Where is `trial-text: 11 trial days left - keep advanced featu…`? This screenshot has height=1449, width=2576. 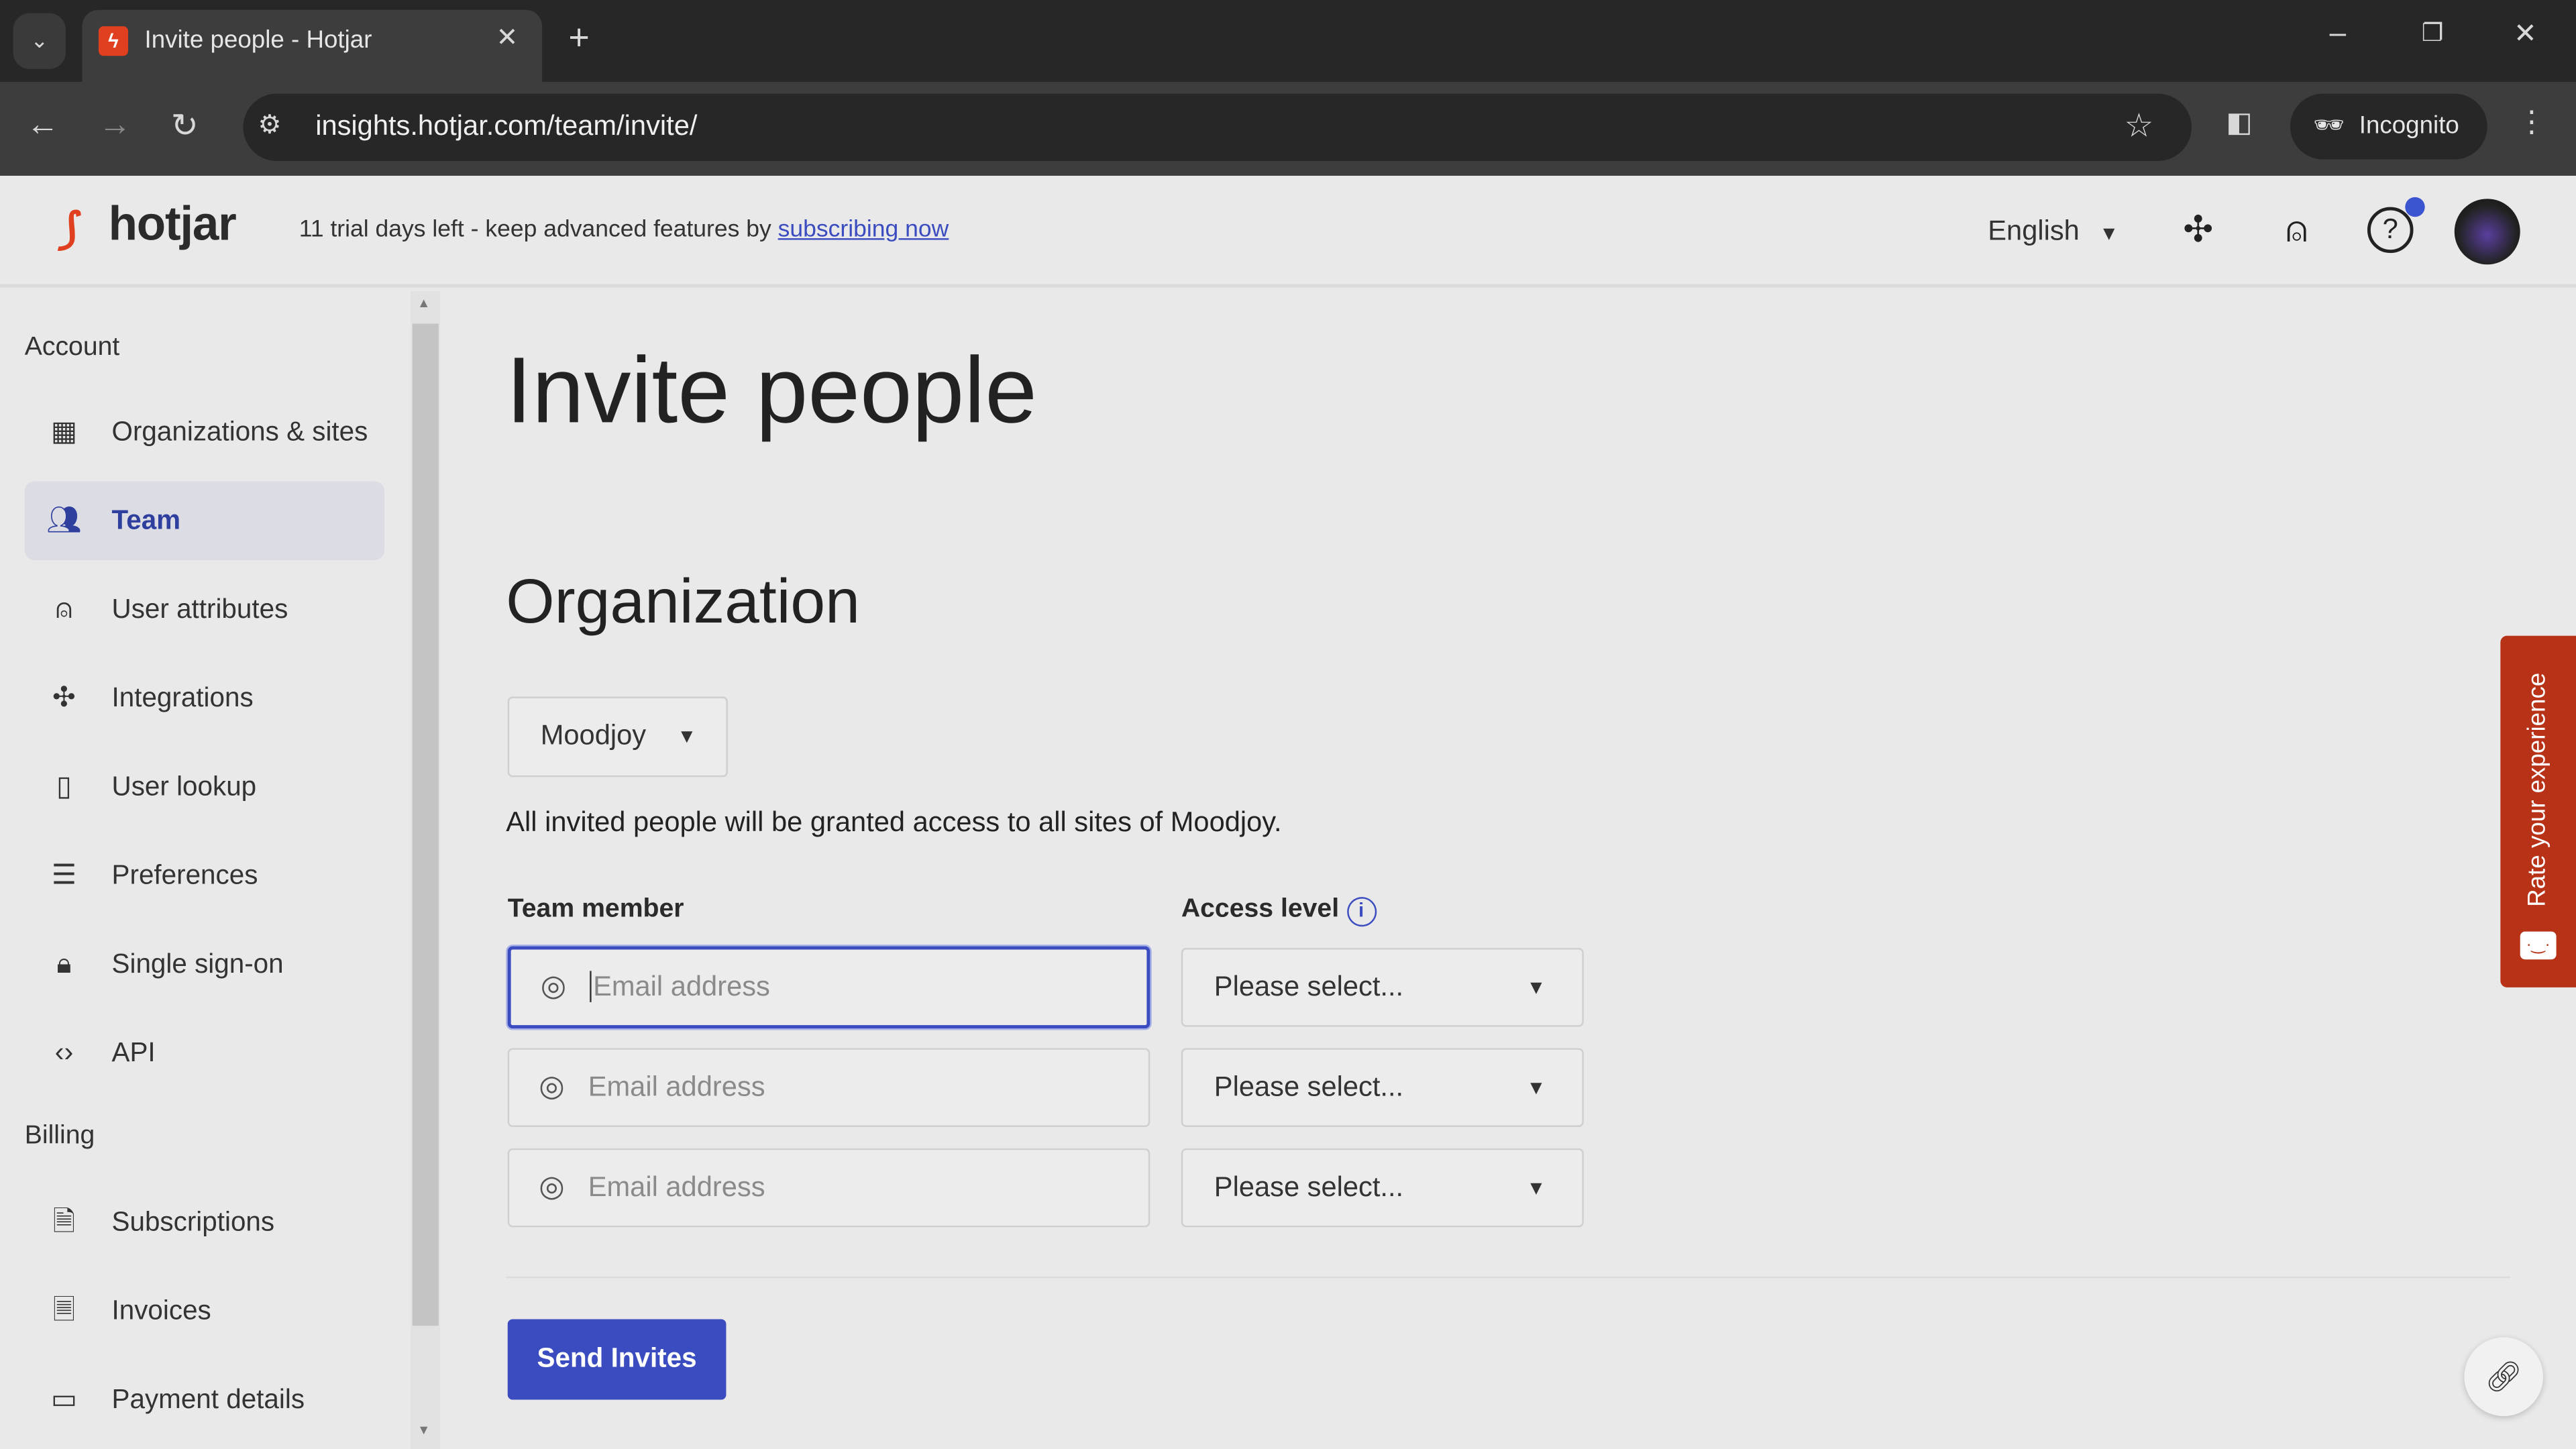 trial-text: 11 trial days left - keep advanced featu… is located at coordinates (538, 230).